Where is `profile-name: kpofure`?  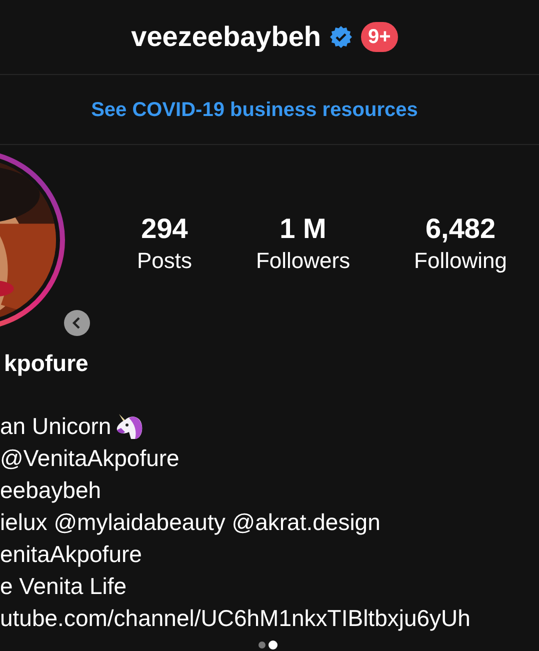
profile-name: kpofure is located at coordinates (47, 363).